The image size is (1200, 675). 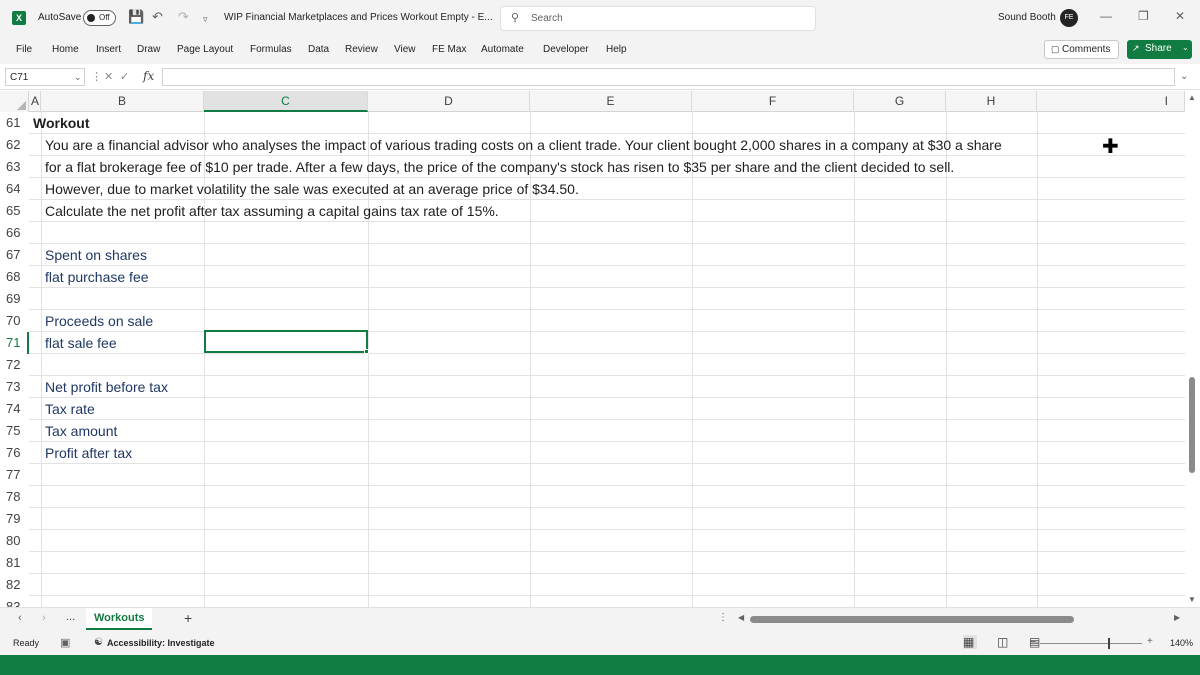 What do you see at coordinates (136, 17) in the screenshot?
I see `save-icon: 💾` at bounding box center [136, 17].